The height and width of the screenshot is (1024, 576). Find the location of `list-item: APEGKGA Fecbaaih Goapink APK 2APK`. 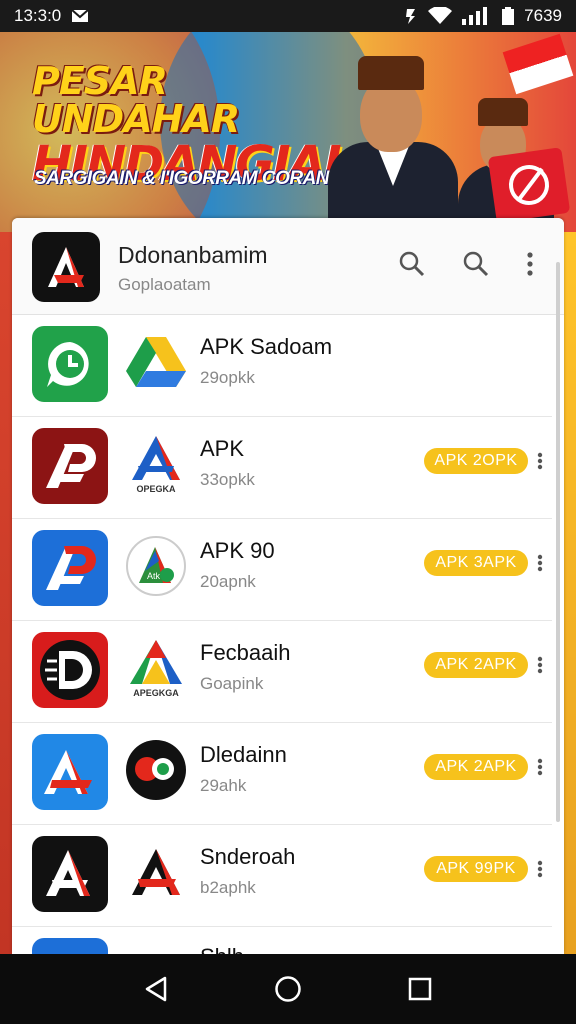

list-item: APEGKGA Fecbaaih Goapink APK 2APK is located at coordinates (282, 671).